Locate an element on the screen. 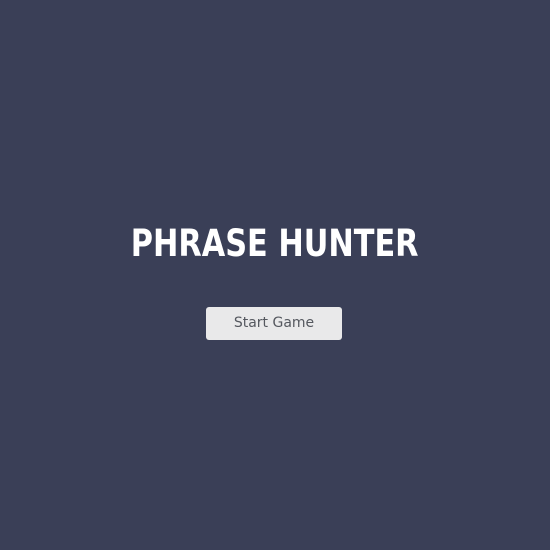 The width and height of the screenshot is (550, 550). start-game-button: Start Game is located at coordinates (274, 323).